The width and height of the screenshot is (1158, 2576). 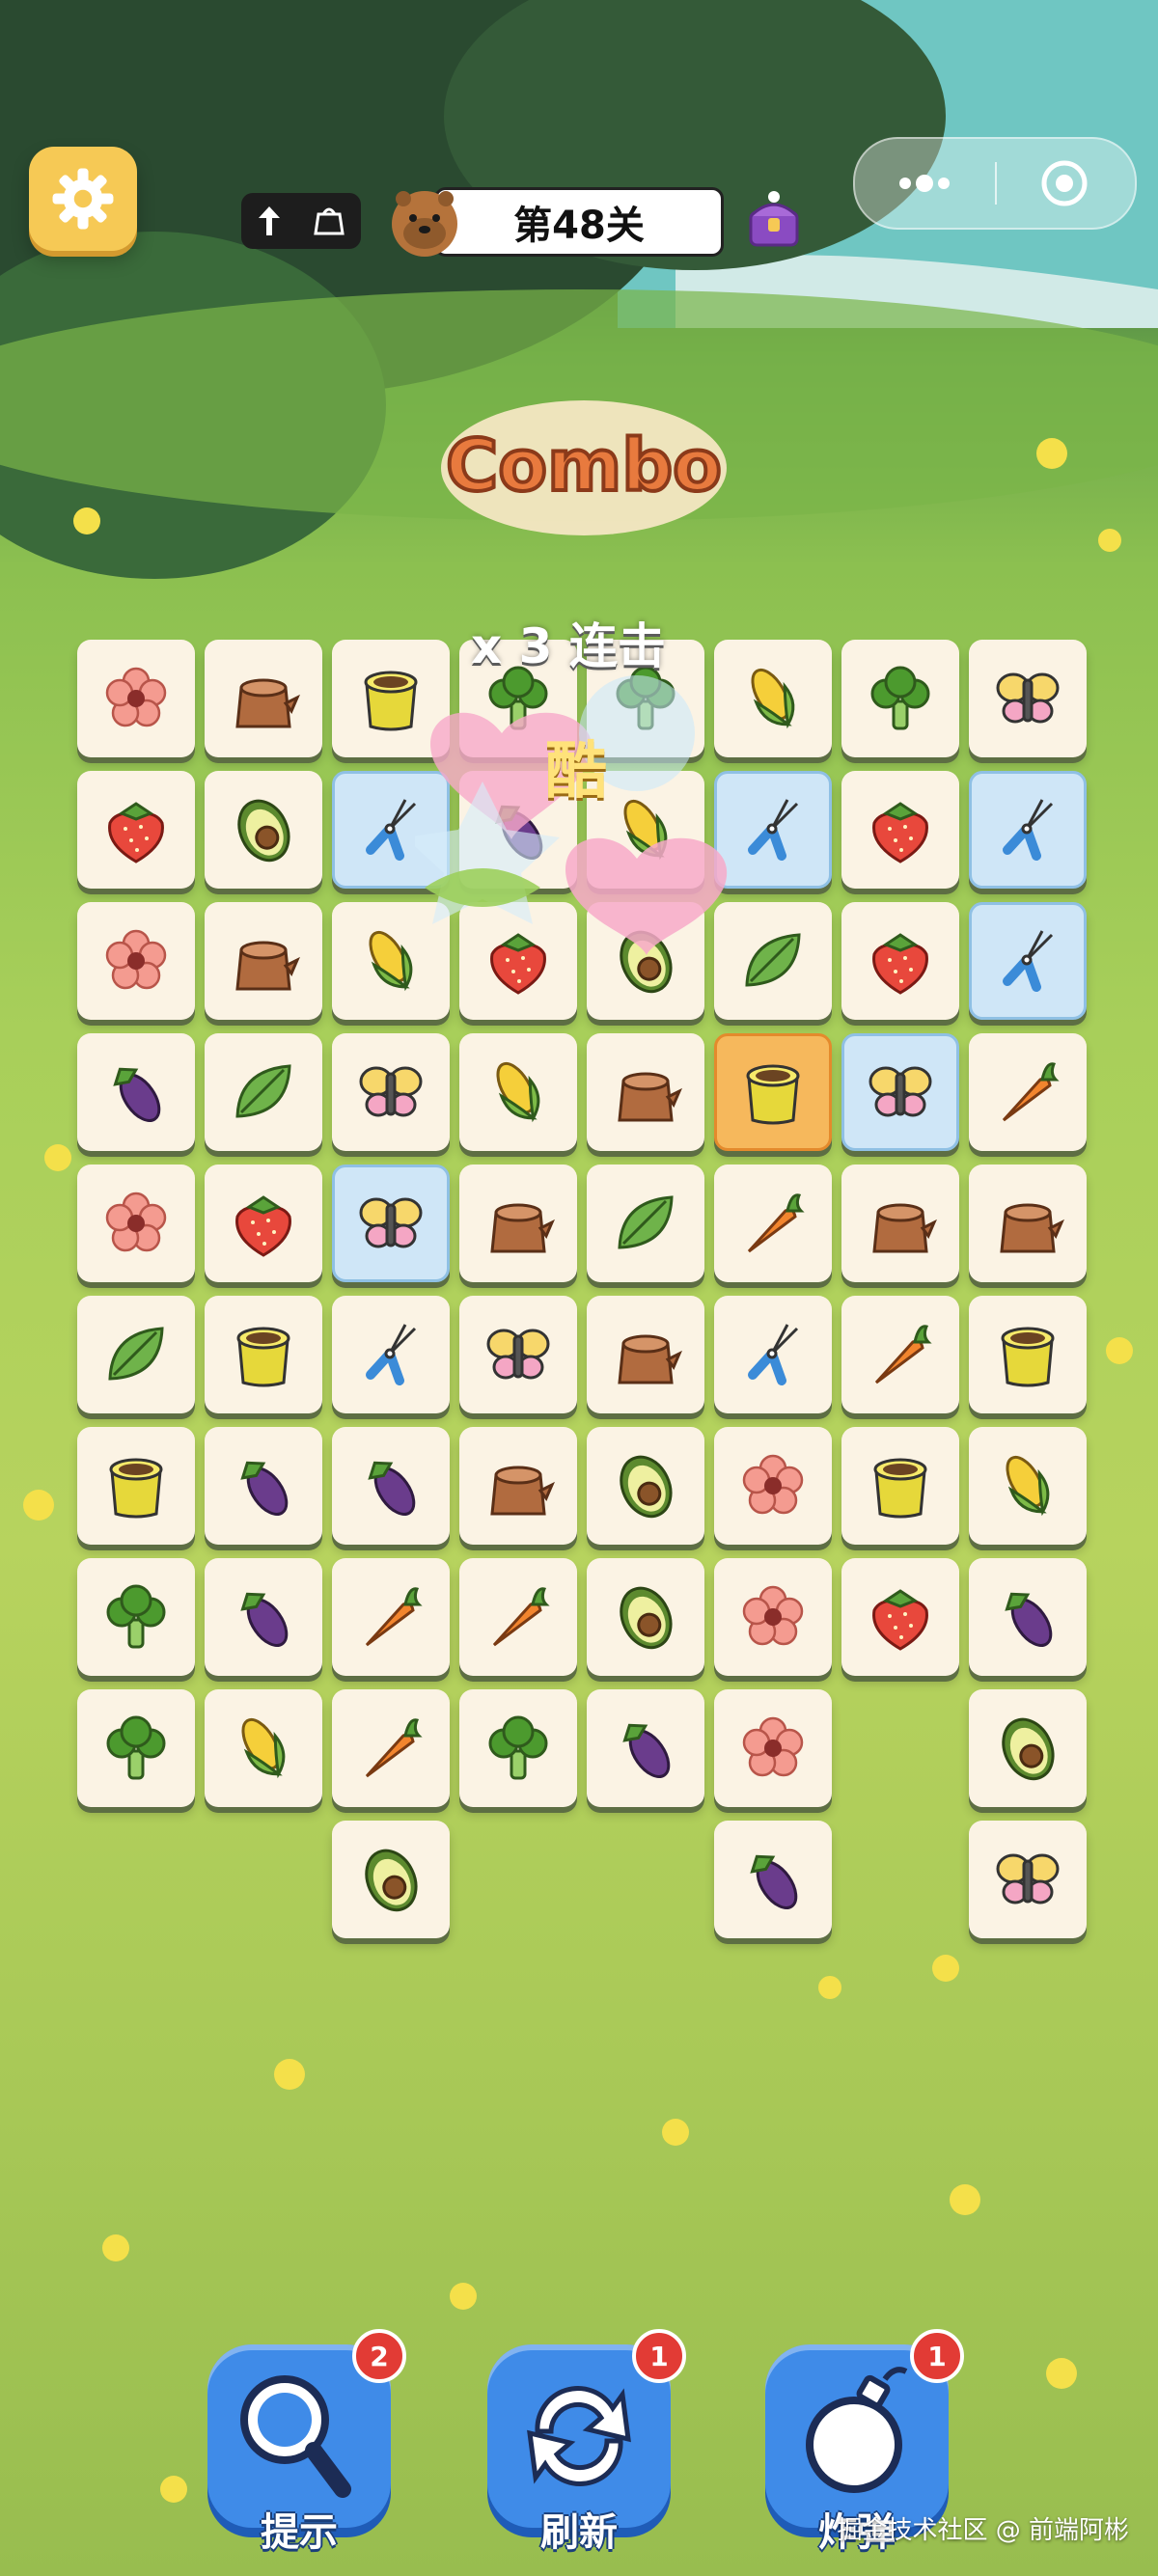 I want to click on settings-button, so click(x=83, y=199).